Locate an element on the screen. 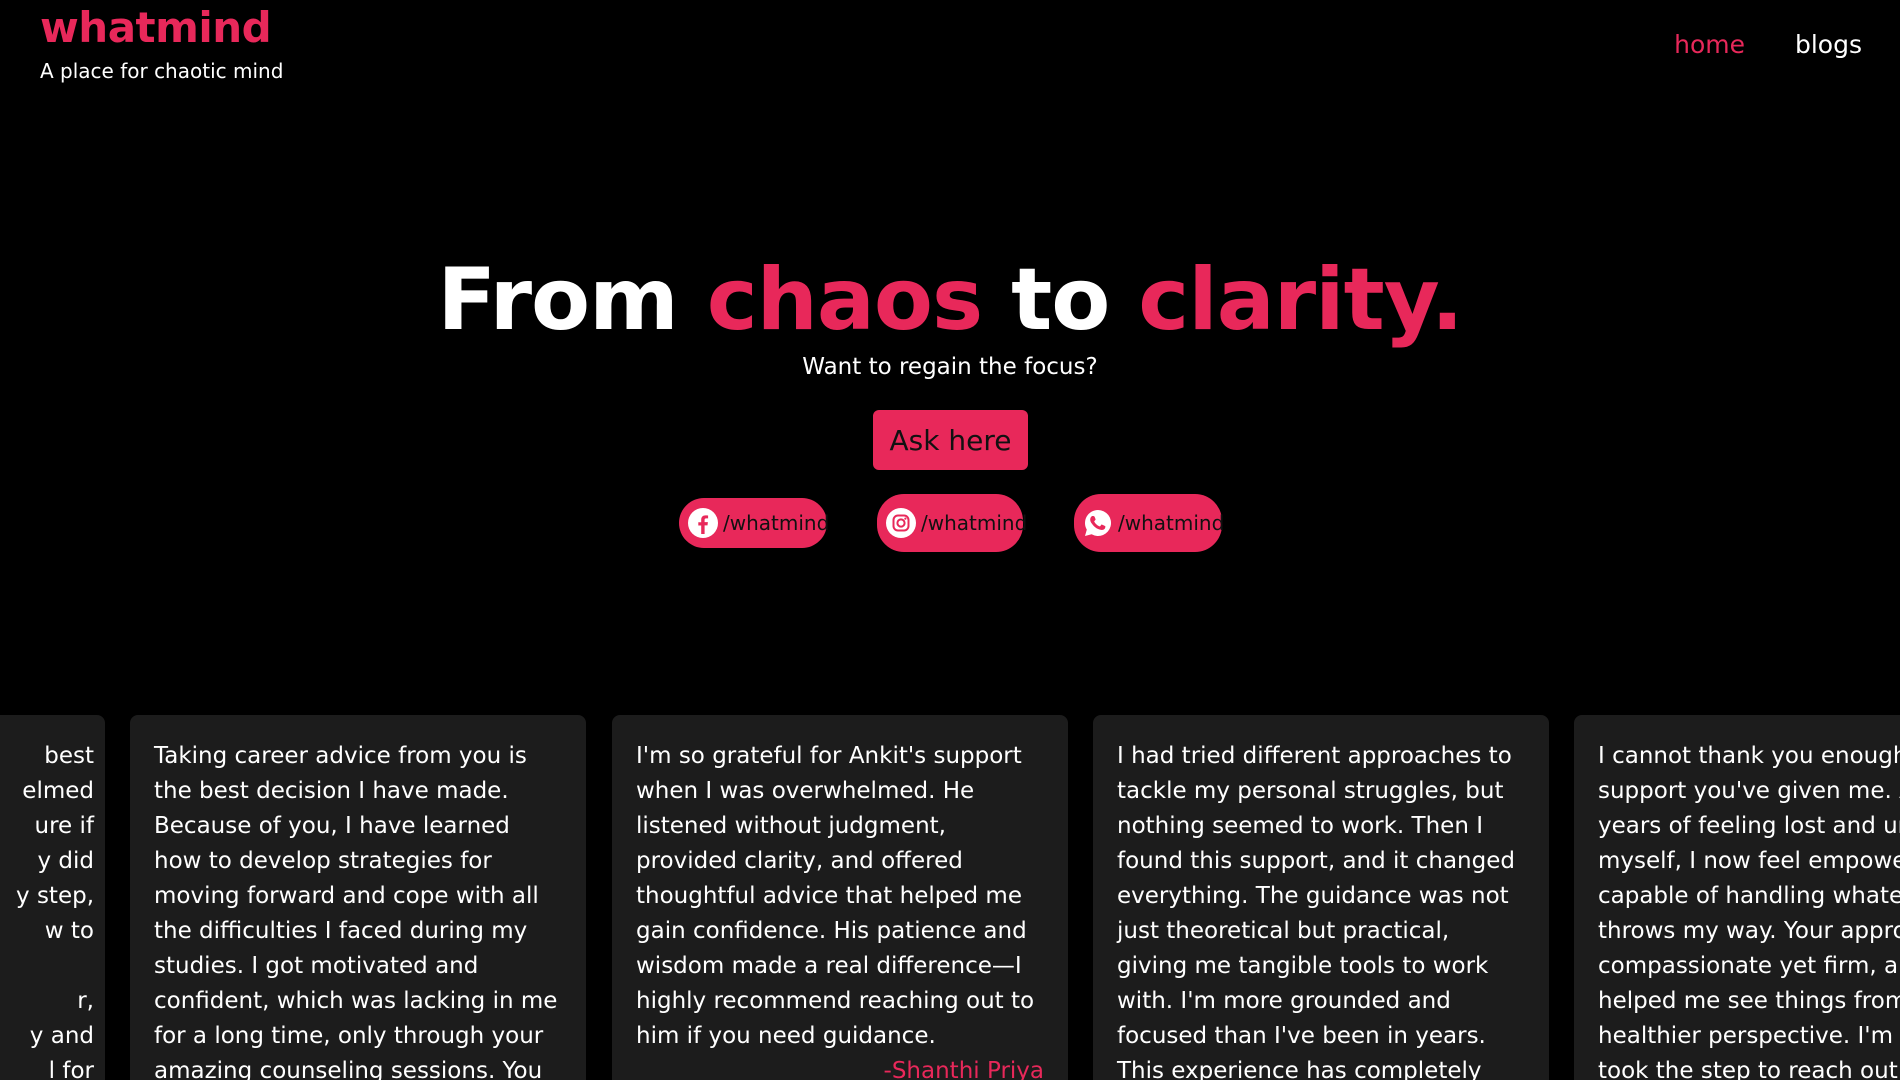  headline-part-to: to is located at coordinates (1060, 300).